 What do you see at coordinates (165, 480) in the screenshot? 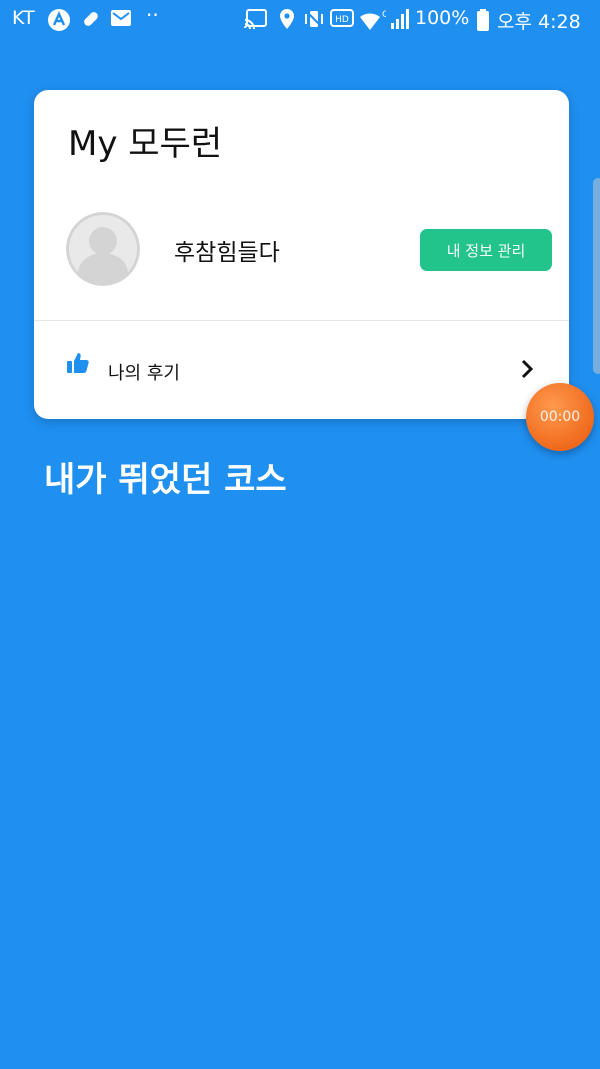
I see `my-courses-title: 내가 뛰었던 코스` at bounding box center [165, 480].